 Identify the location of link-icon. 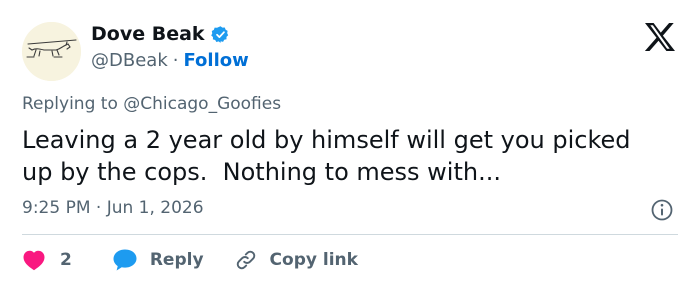
(245, 260).